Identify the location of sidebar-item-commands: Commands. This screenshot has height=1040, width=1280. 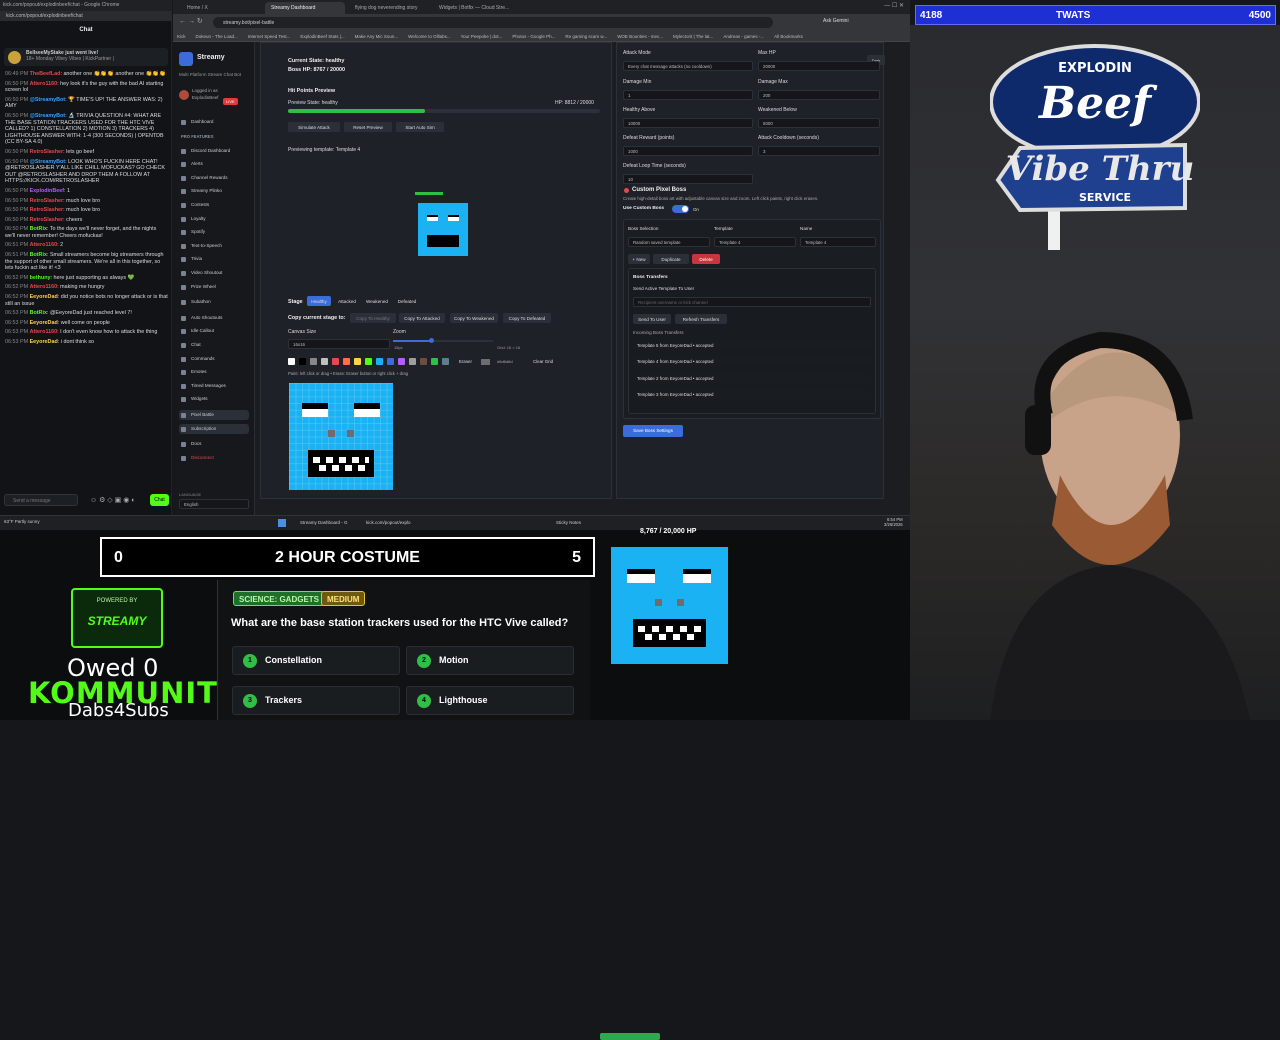
(214, 359).